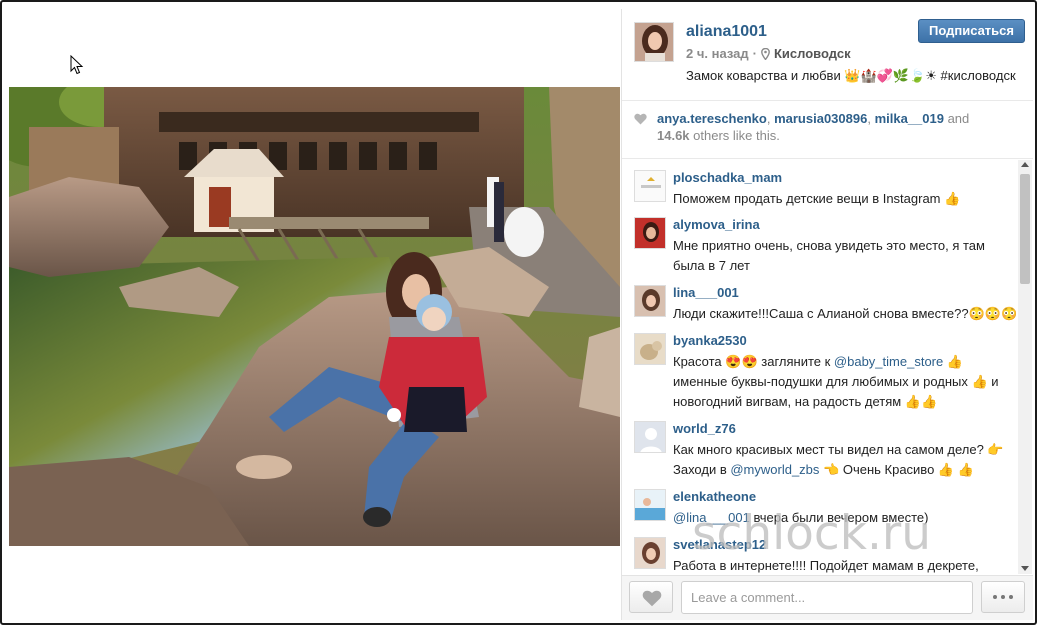 The image size is (1037, 625). I want to click on liker-link: anya.tereschenko, so click(712, 118).